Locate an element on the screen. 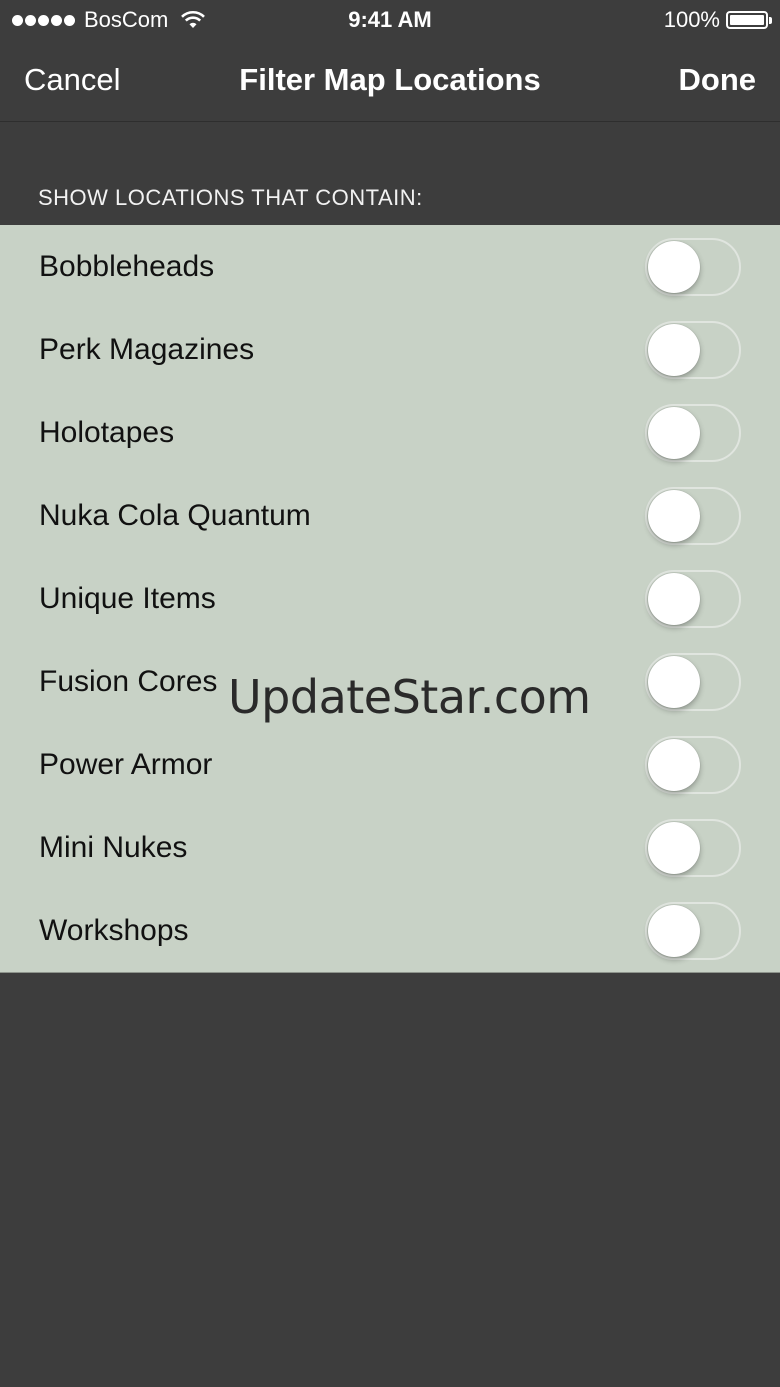 This screenshot has width=780, height=1387. filter-row-holotapes: Holotapes is located at coordinates (390, 432).